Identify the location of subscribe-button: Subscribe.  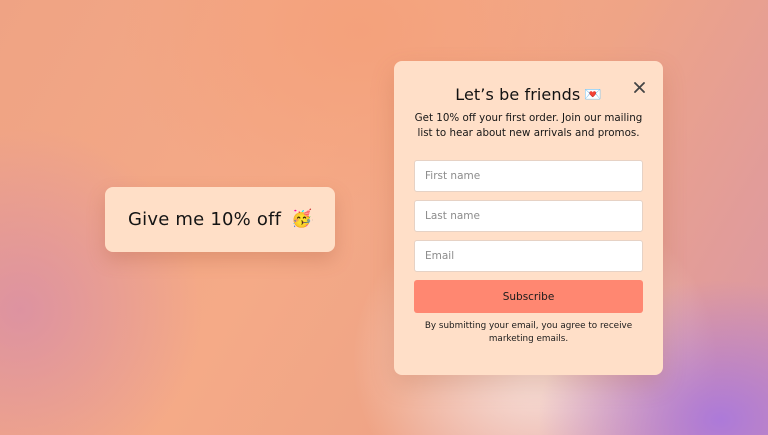
(528, 296).